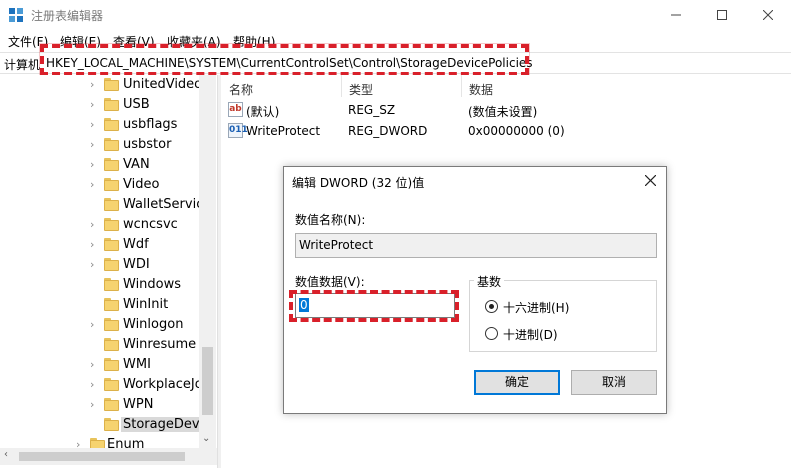  I want to click on scroll-down-arrow-icon: ⌄, so click(206, 438).